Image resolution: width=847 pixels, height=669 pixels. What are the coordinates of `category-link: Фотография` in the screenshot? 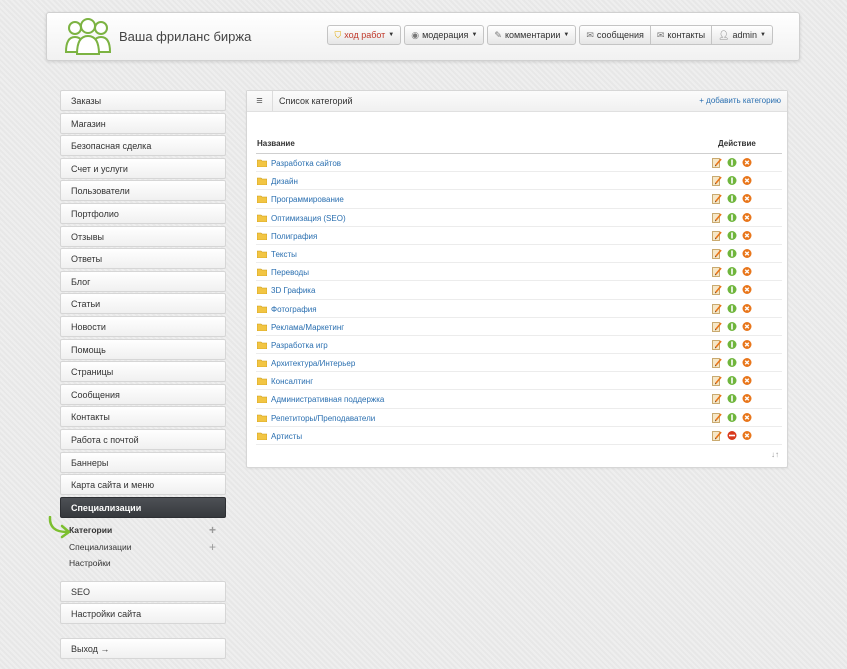 It's located at (294, 309).